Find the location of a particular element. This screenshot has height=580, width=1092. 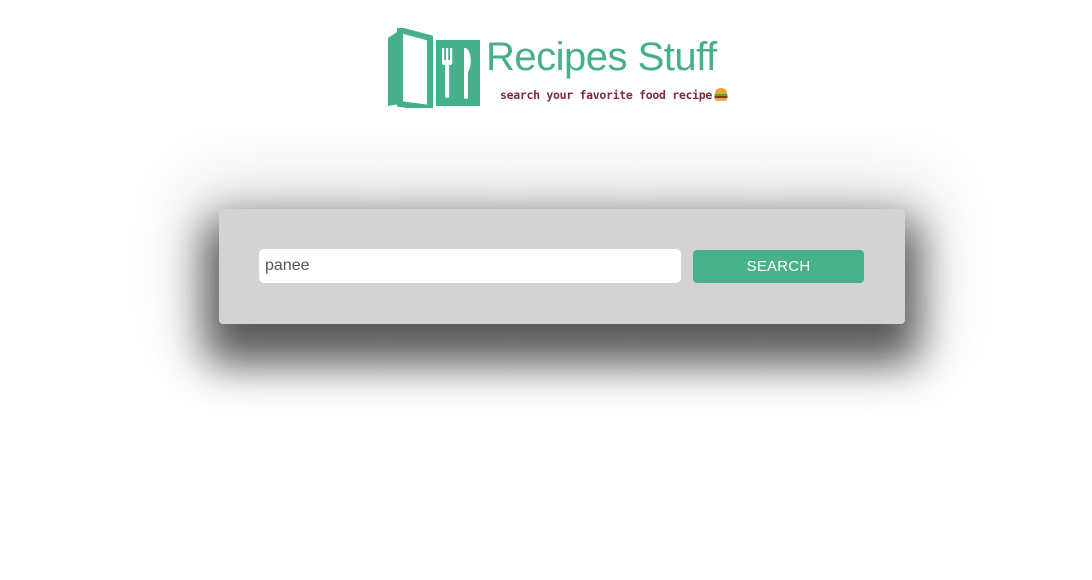

burger-icon is located at coordinates (721, 94).